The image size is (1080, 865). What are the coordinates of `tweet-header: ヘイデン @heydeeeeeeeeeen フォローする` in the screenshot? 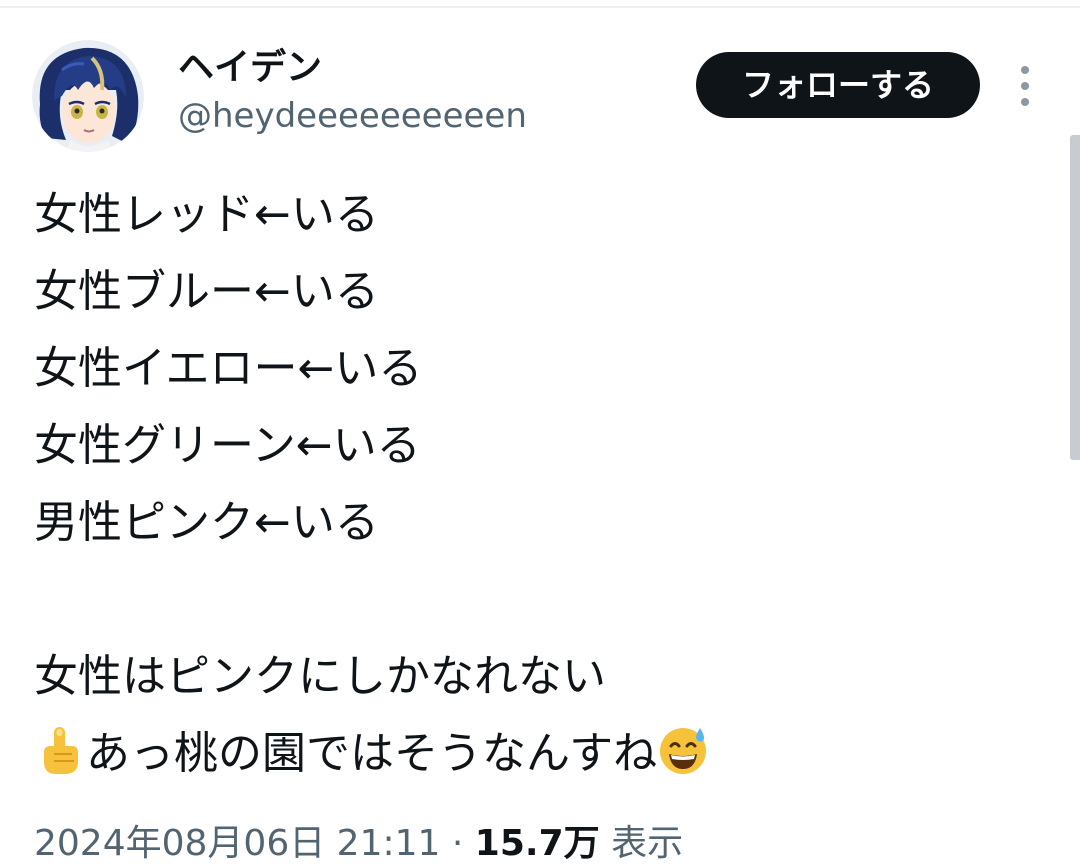 It's located at (540, 96).